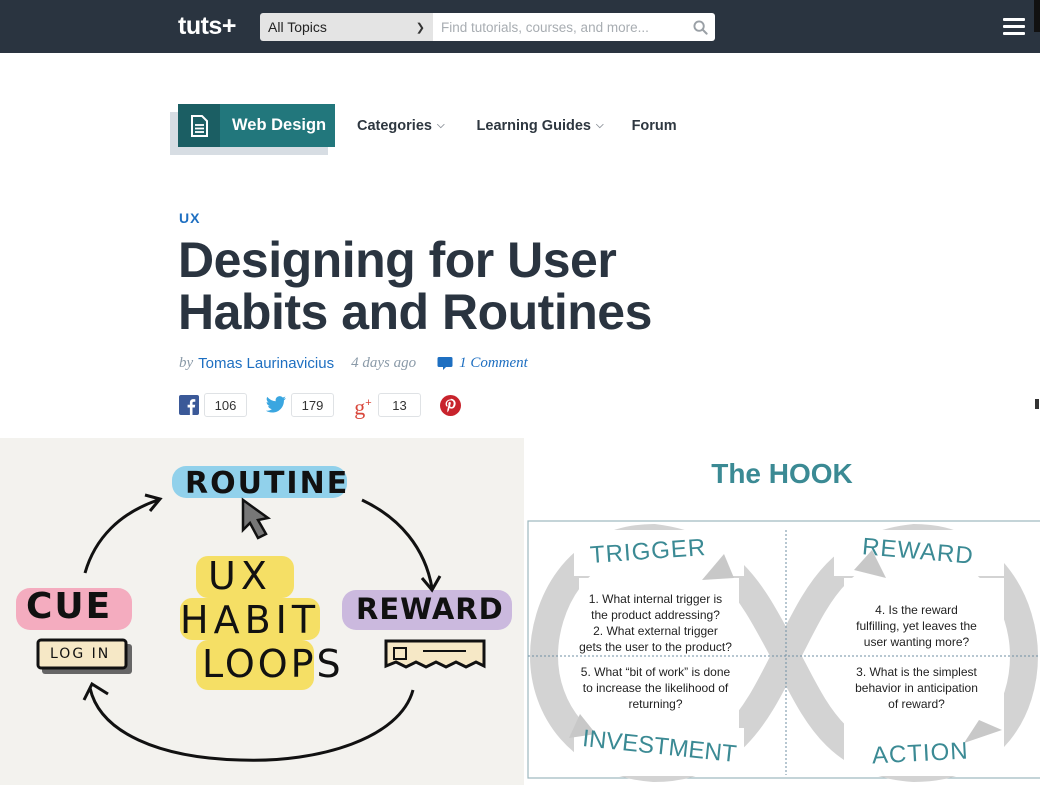 This screenshot has width=1040, height=785. What do you see at coordinates (256, 518) in the screenshot?
I see `cursor-icon` at bounding box center [256, 518].